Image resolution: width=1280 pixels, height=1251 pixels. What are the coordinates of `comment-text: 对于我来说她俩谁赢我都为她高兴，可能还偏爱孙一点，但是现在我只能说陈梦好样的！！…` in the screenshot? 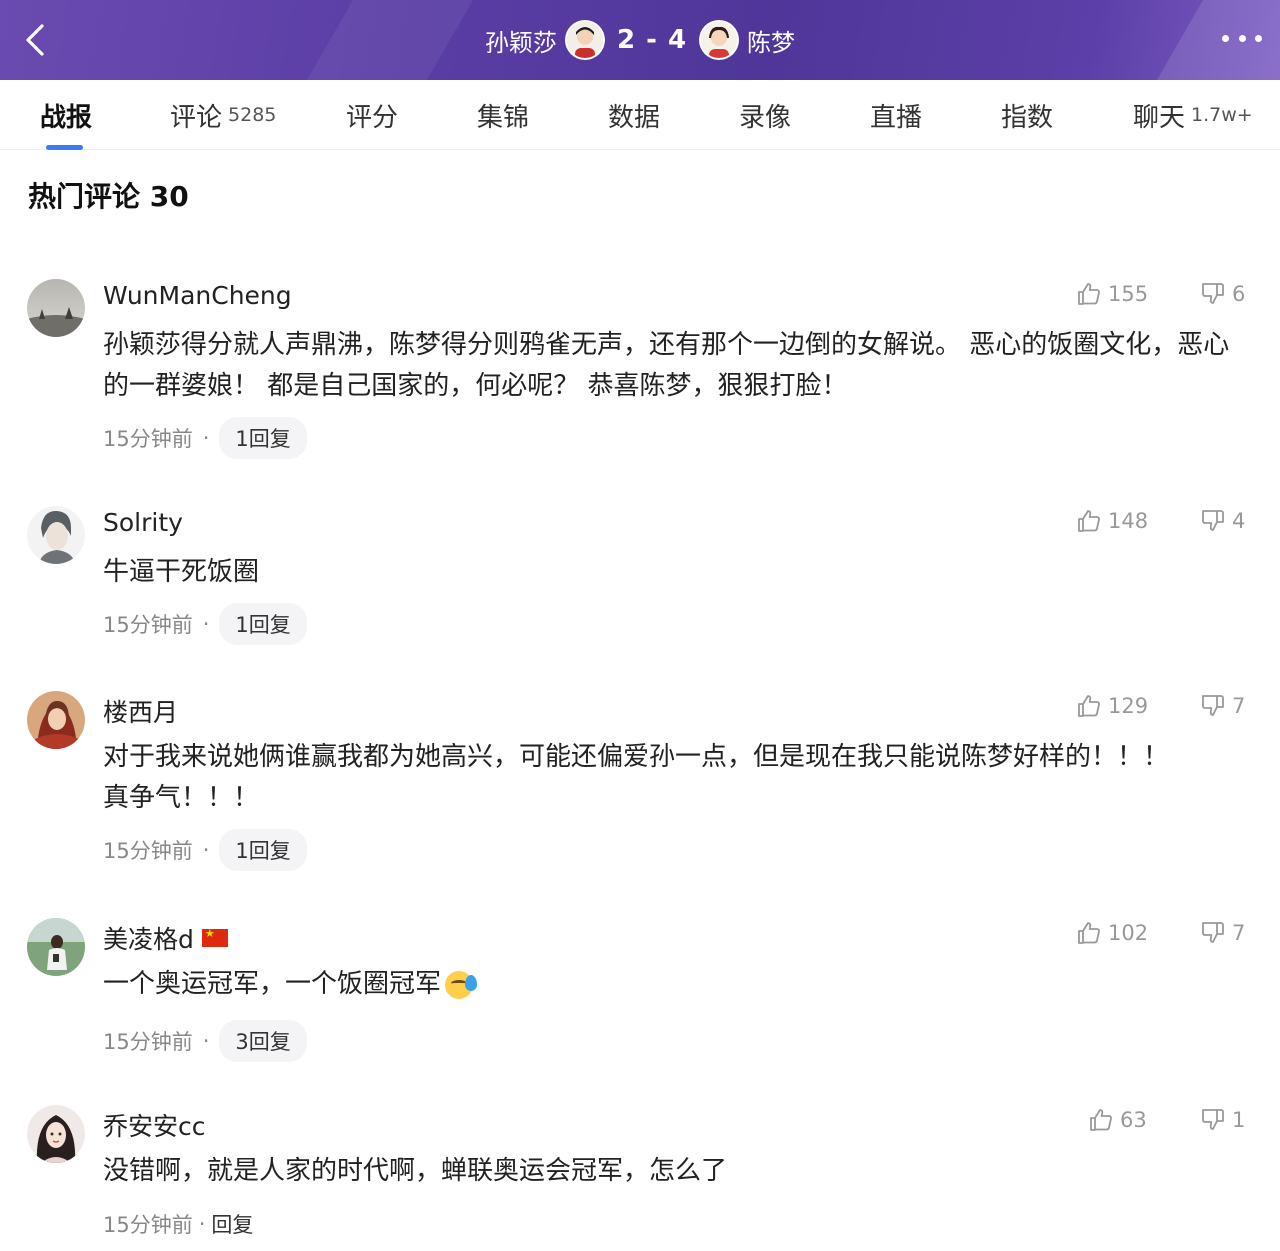 It's located at (636, 777).